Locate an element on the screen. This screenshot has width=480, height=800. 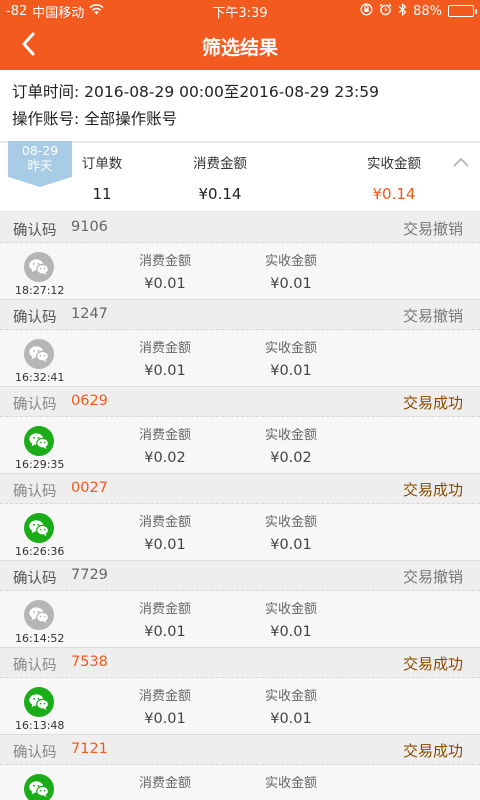
order-row: 确认码 7538 交易成功 16:13:48 消费金额 实收金额 ¥0.01 ¥0.01 is located at coordinates (240, 691).